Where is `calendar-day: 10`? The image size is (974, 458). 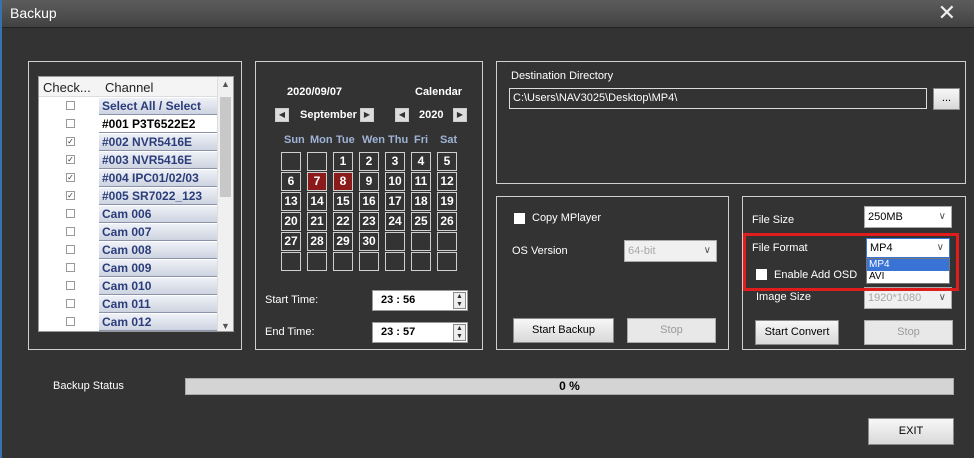 calendar-day: 10 is located at coordinates (395, 181).